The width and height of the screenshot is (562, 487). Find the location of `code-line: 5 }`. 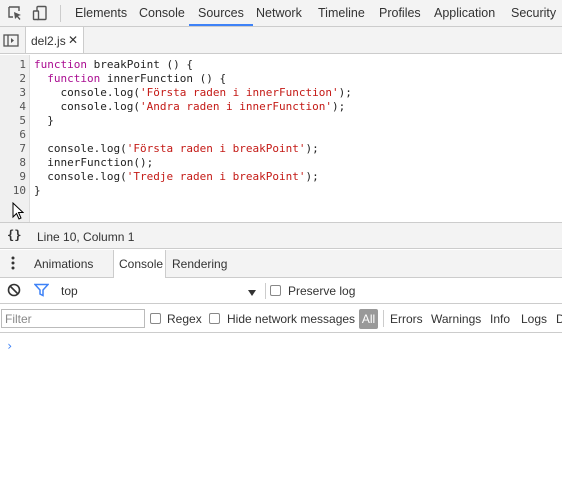

code-line: 5 } is located at coordinates (281, 121).